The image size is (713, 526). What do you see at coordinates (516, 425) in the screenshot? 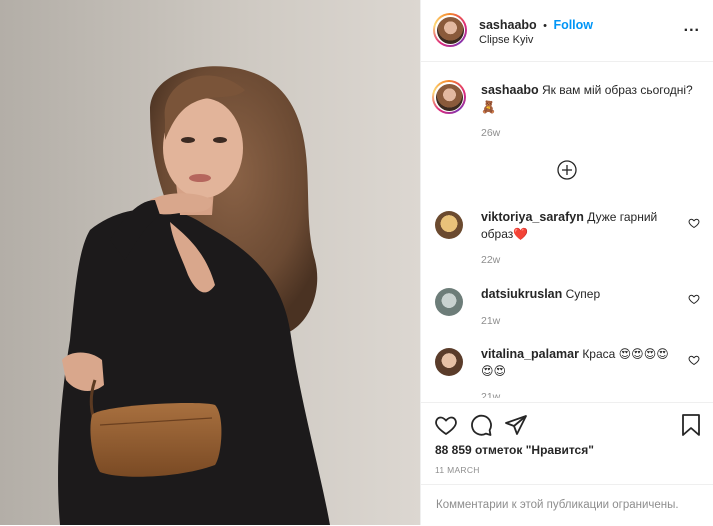
I see `share-icon` at bounding box center [516, 425].